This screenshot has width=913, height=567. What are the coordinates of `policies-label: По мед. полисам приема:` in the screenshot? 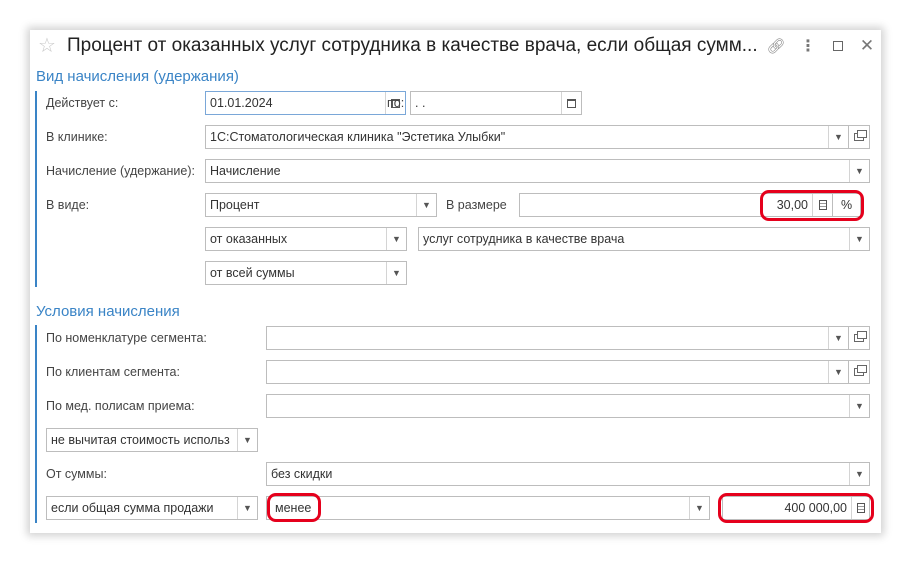 It's located at (120, 406).